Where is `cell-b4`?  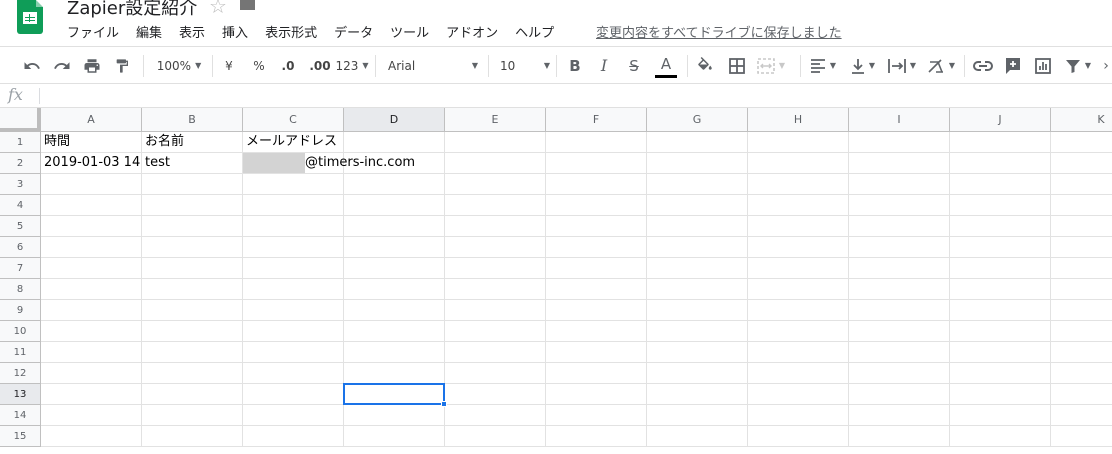 cell-b4 is located at coordinates (192, 205).